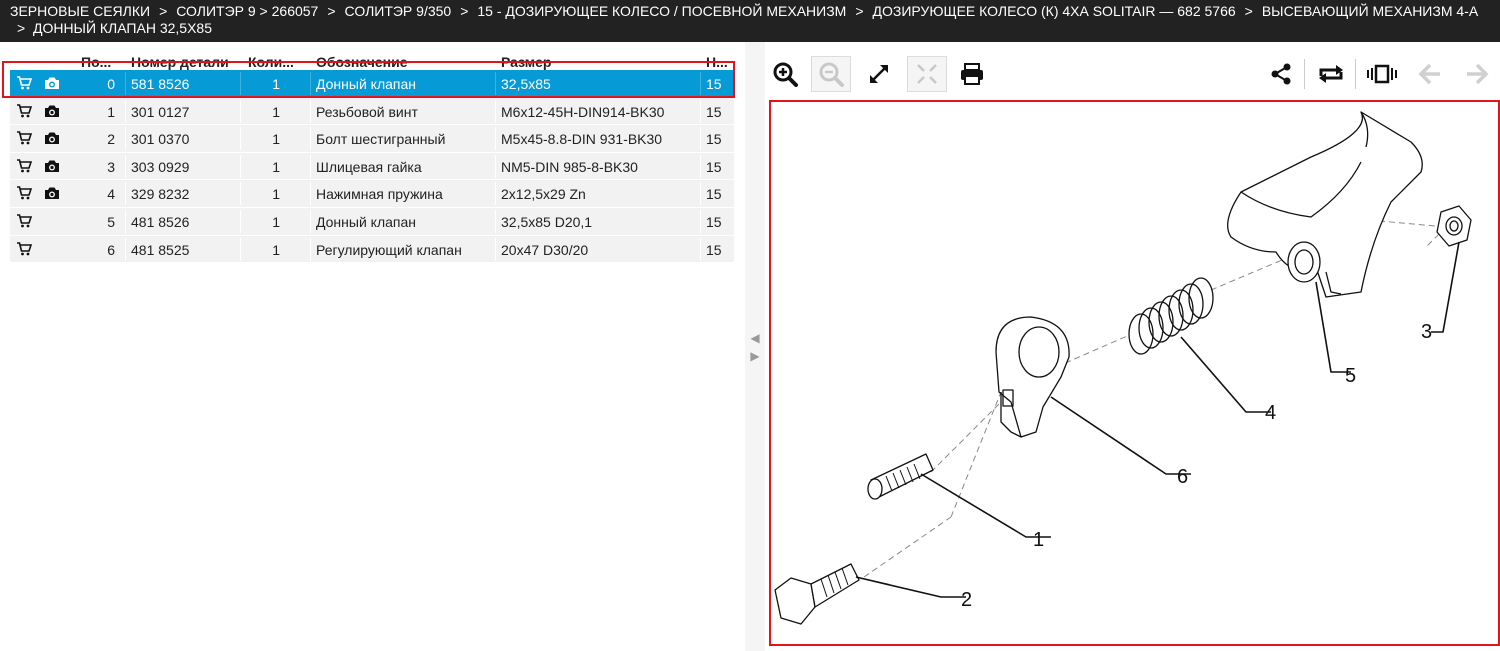  I want to click on zoom-out-icon, so click(831, 74).